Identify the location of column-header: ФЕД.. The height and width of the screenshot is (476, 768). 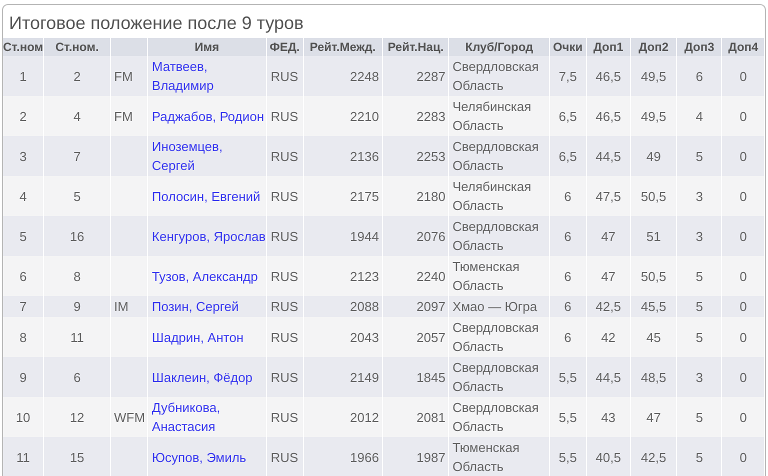
(285, 47).